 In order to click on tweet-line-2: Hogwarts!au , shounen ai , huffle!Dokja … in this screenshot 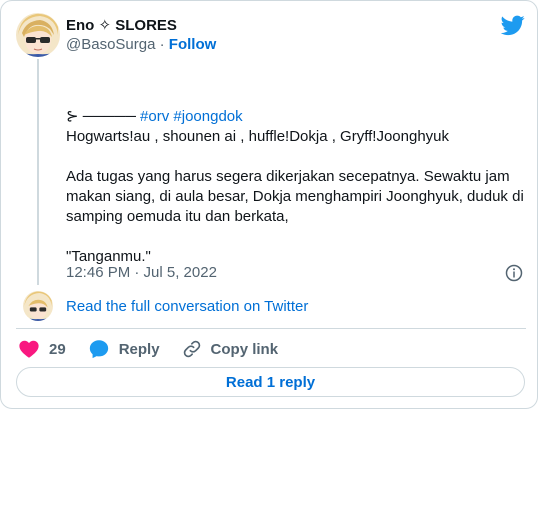, I will do `click(257, 136)`.